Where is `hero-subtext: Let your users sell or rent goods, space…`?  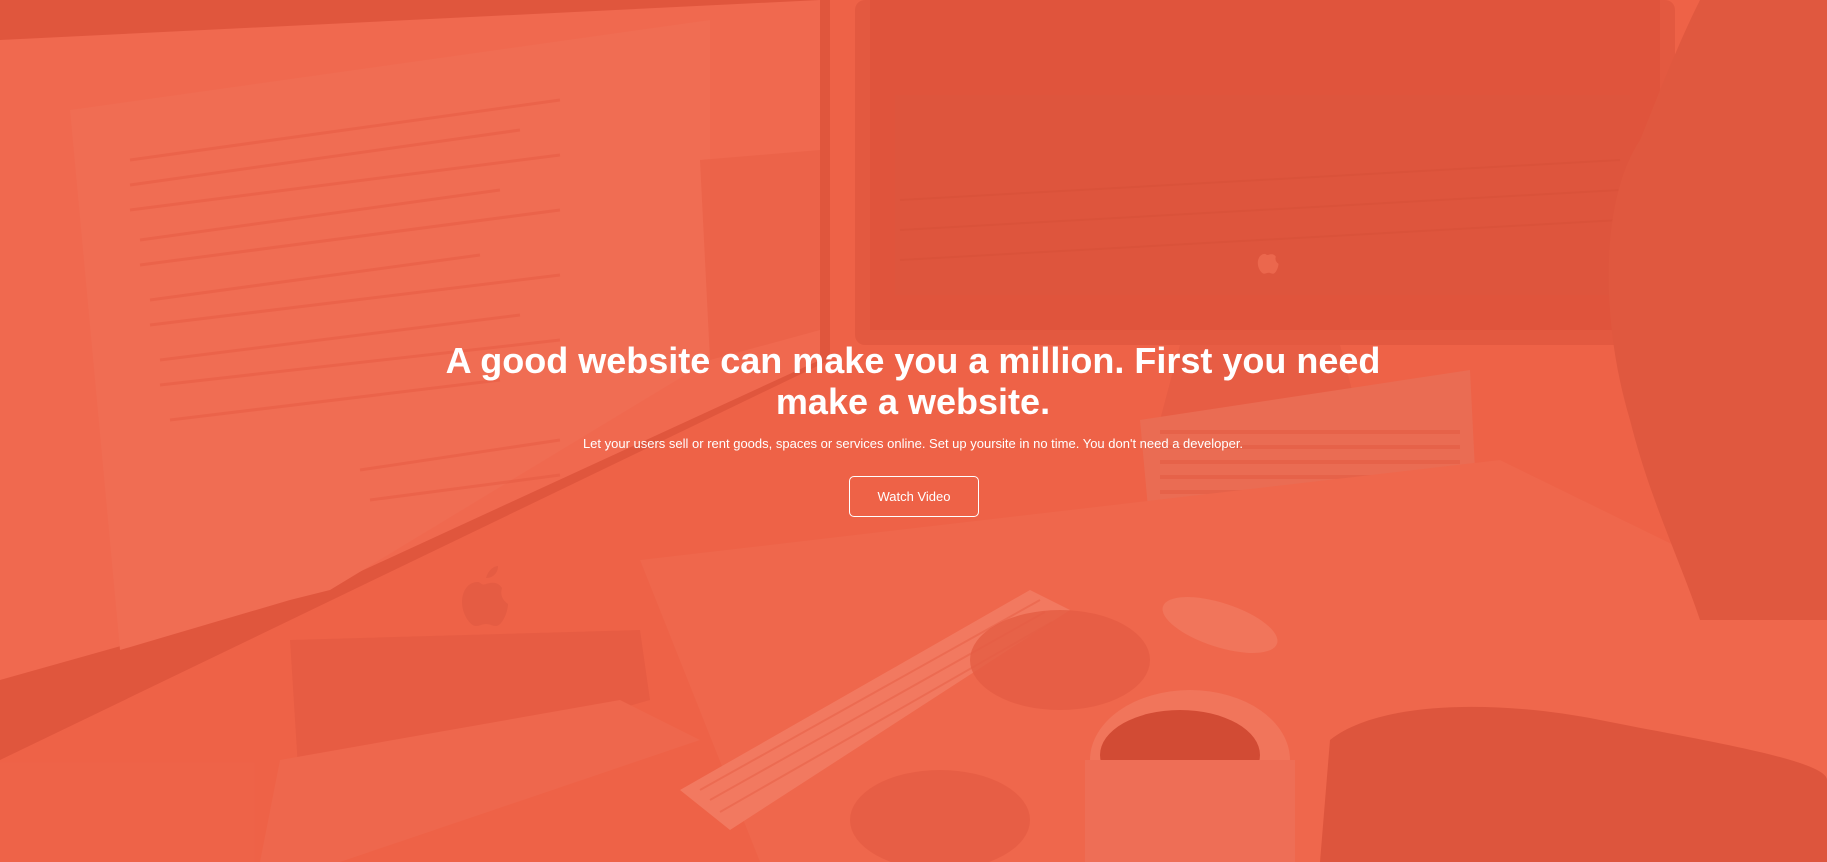 hero-subtext: Let your users sell or rent goods, space… is located at coordinates (913, 443).